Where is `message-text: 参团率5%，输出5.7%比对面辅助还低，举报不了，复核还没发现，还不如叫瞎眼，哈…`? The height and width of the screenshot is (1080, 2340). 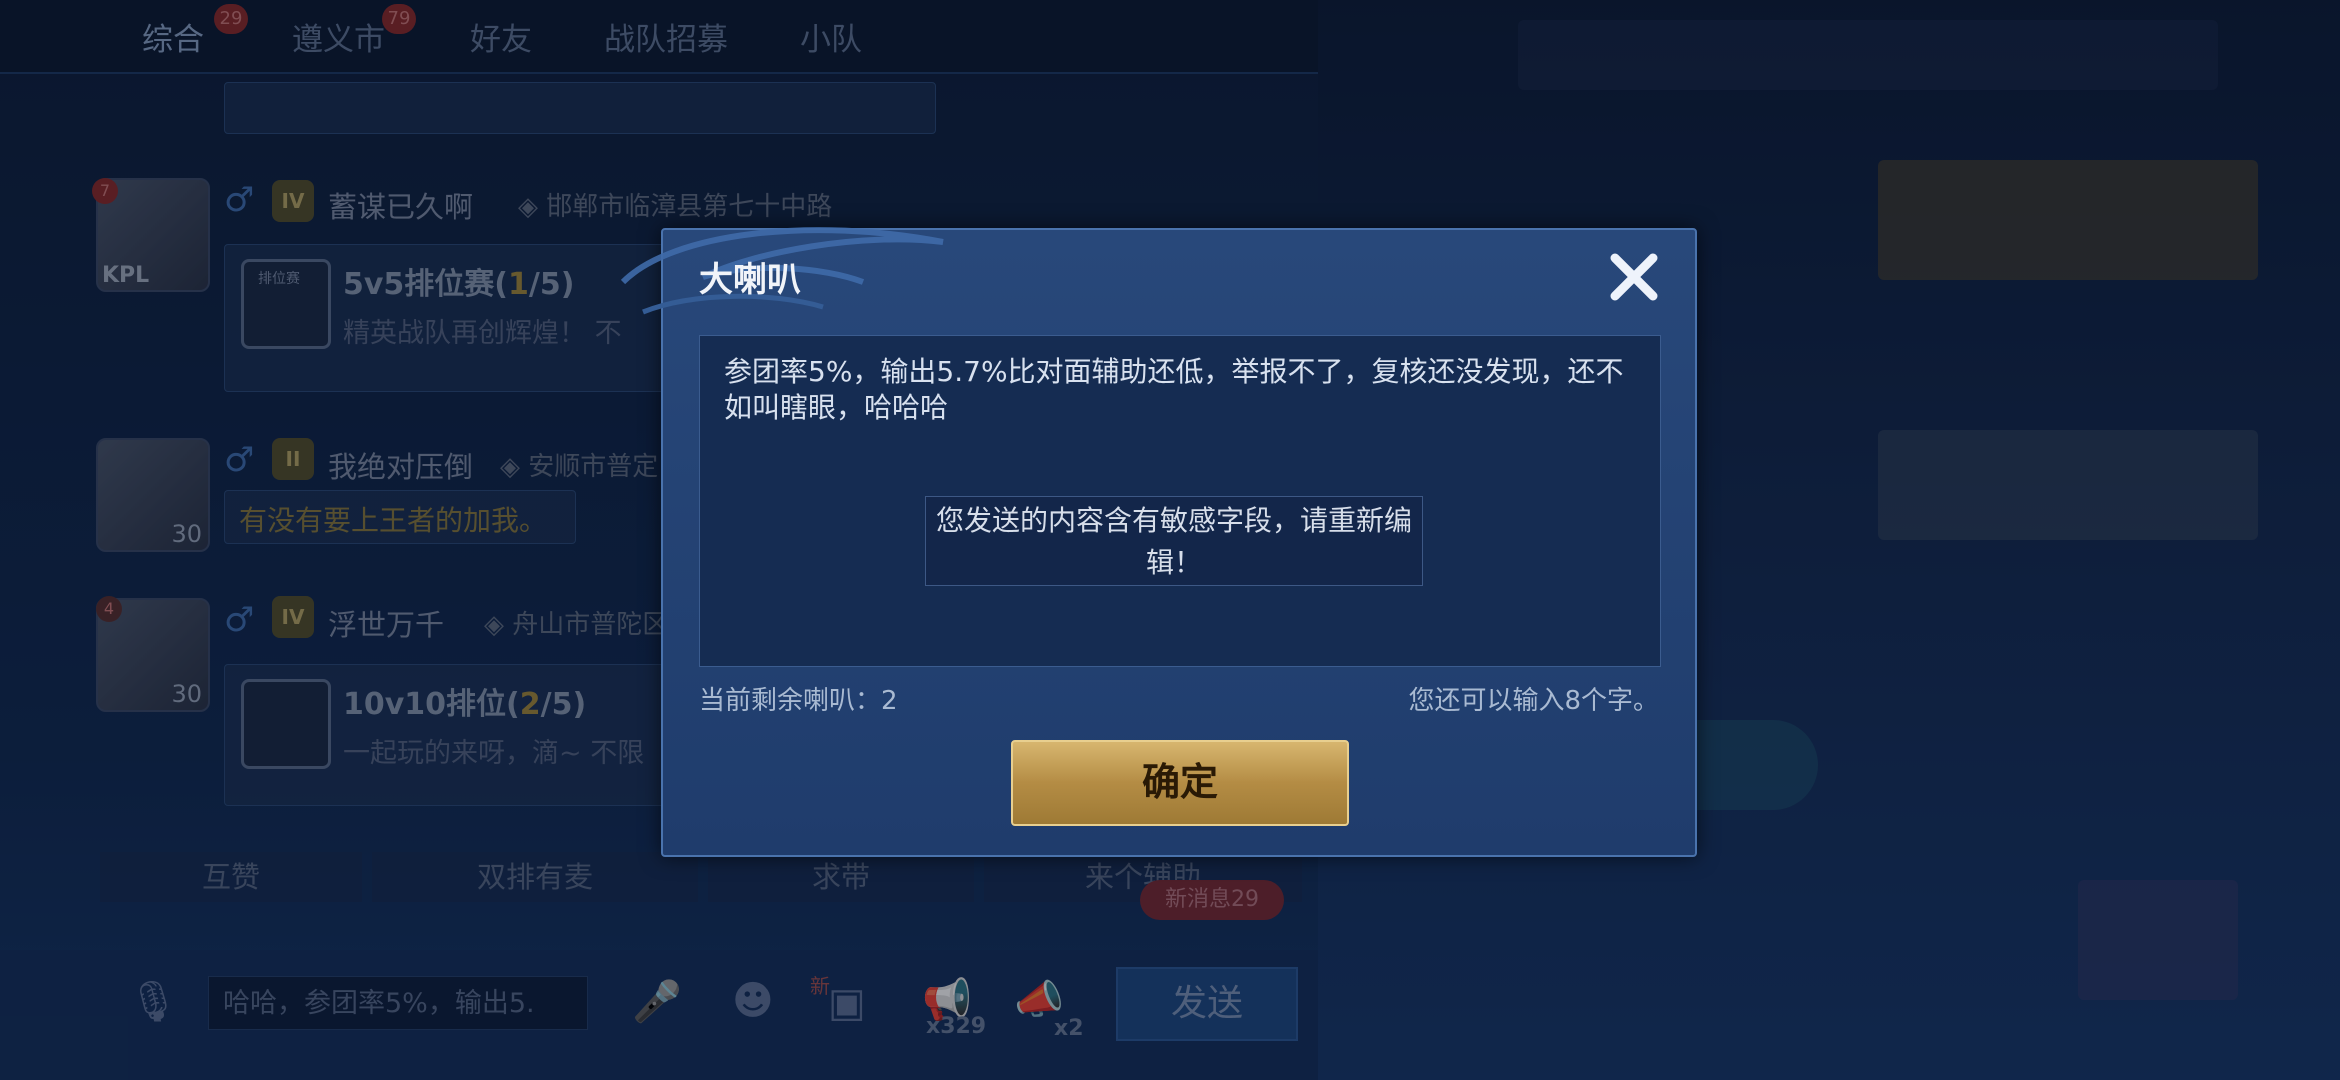 message-text: 参团率5%，输出5.7%比对面辅助还低，举报不了，复核还没发现，还不如叫瞎眼，哈… is located at coordinates (1174, 389).